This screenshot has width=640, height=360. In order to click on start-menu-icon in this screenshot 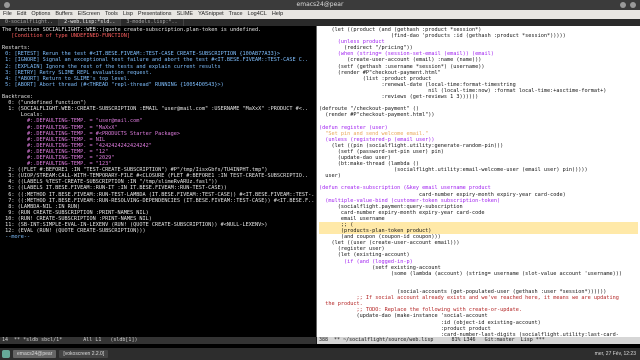, I will do `click(6, 354)`.